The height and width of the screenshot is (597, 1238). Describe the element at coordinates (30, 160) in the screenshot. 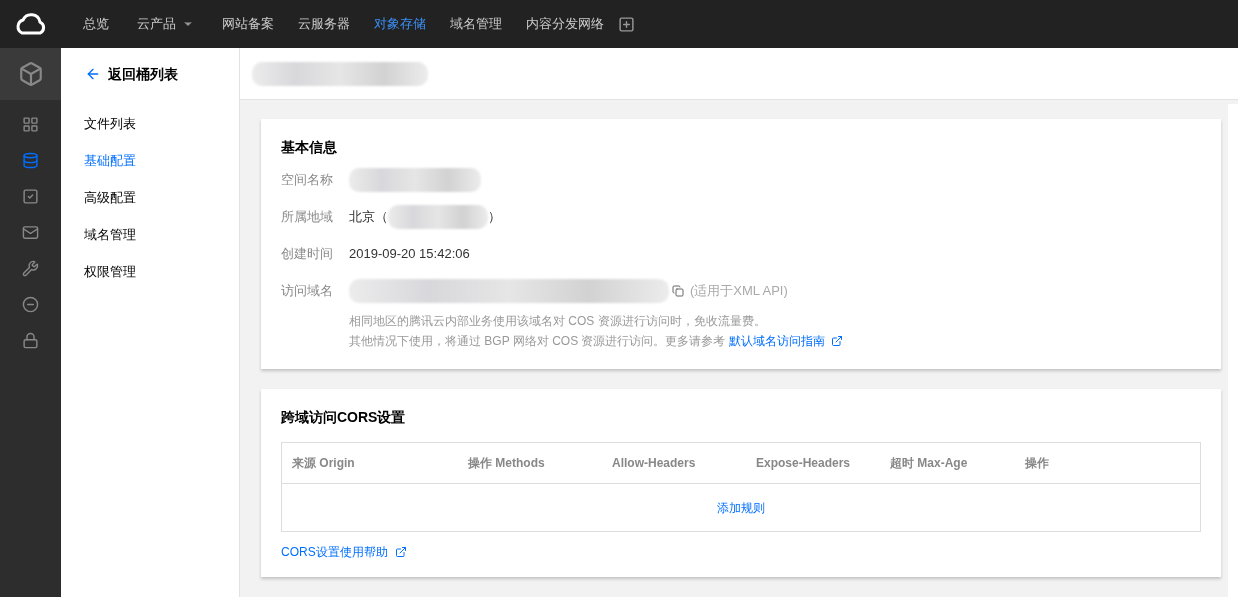

I see `database-icon` at that location.